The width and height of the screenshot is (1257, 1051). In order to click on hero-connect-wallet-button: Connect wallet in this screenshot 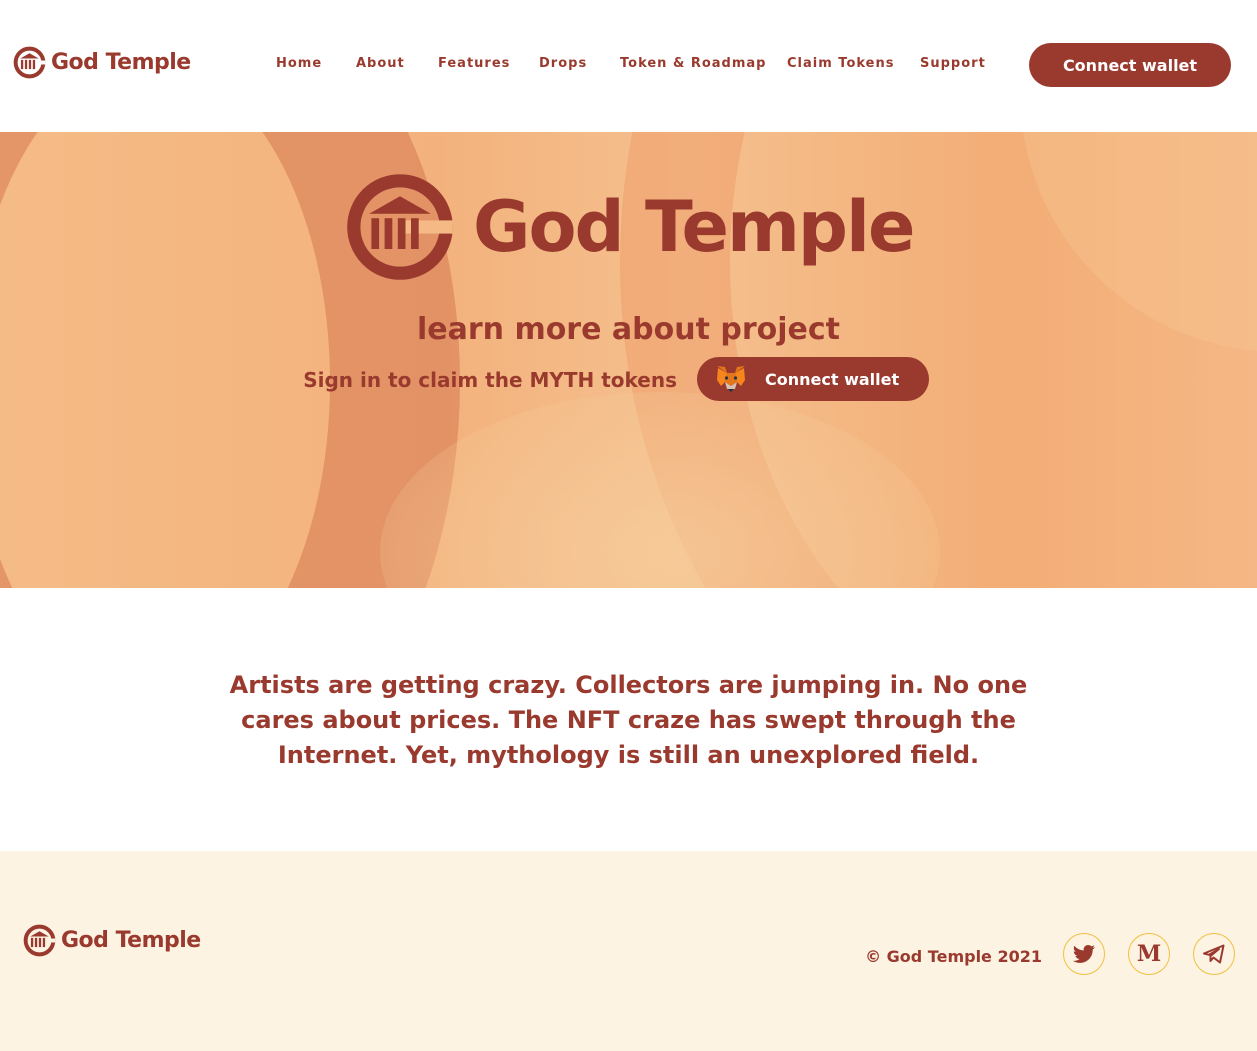, I will do `click(813, 379)`.